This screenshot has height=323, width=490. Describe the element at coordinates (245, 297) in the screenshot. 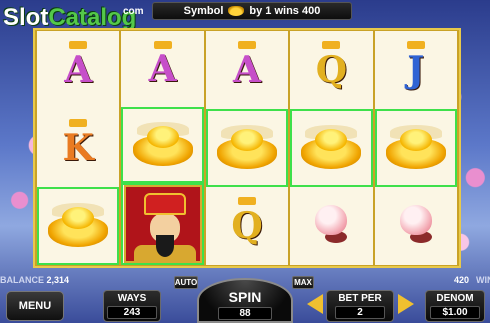

I see `spin-label: SPIN` at that location.